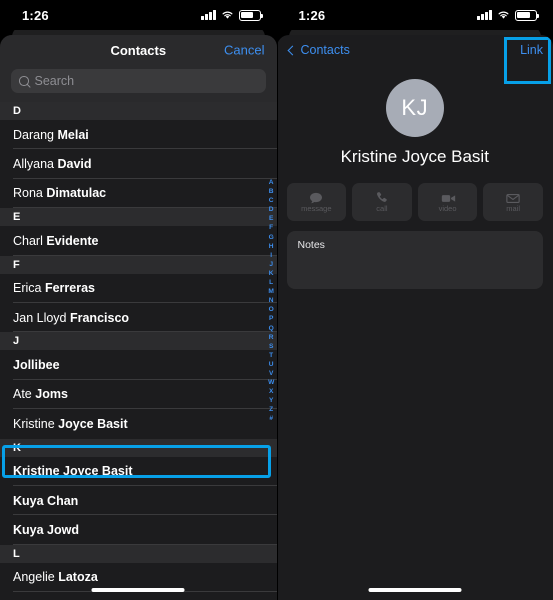  What do you see at coordinates (138, 241) in the screenshot?
I see `list-item: Charl Evidente` at bounding box center [138, 241].